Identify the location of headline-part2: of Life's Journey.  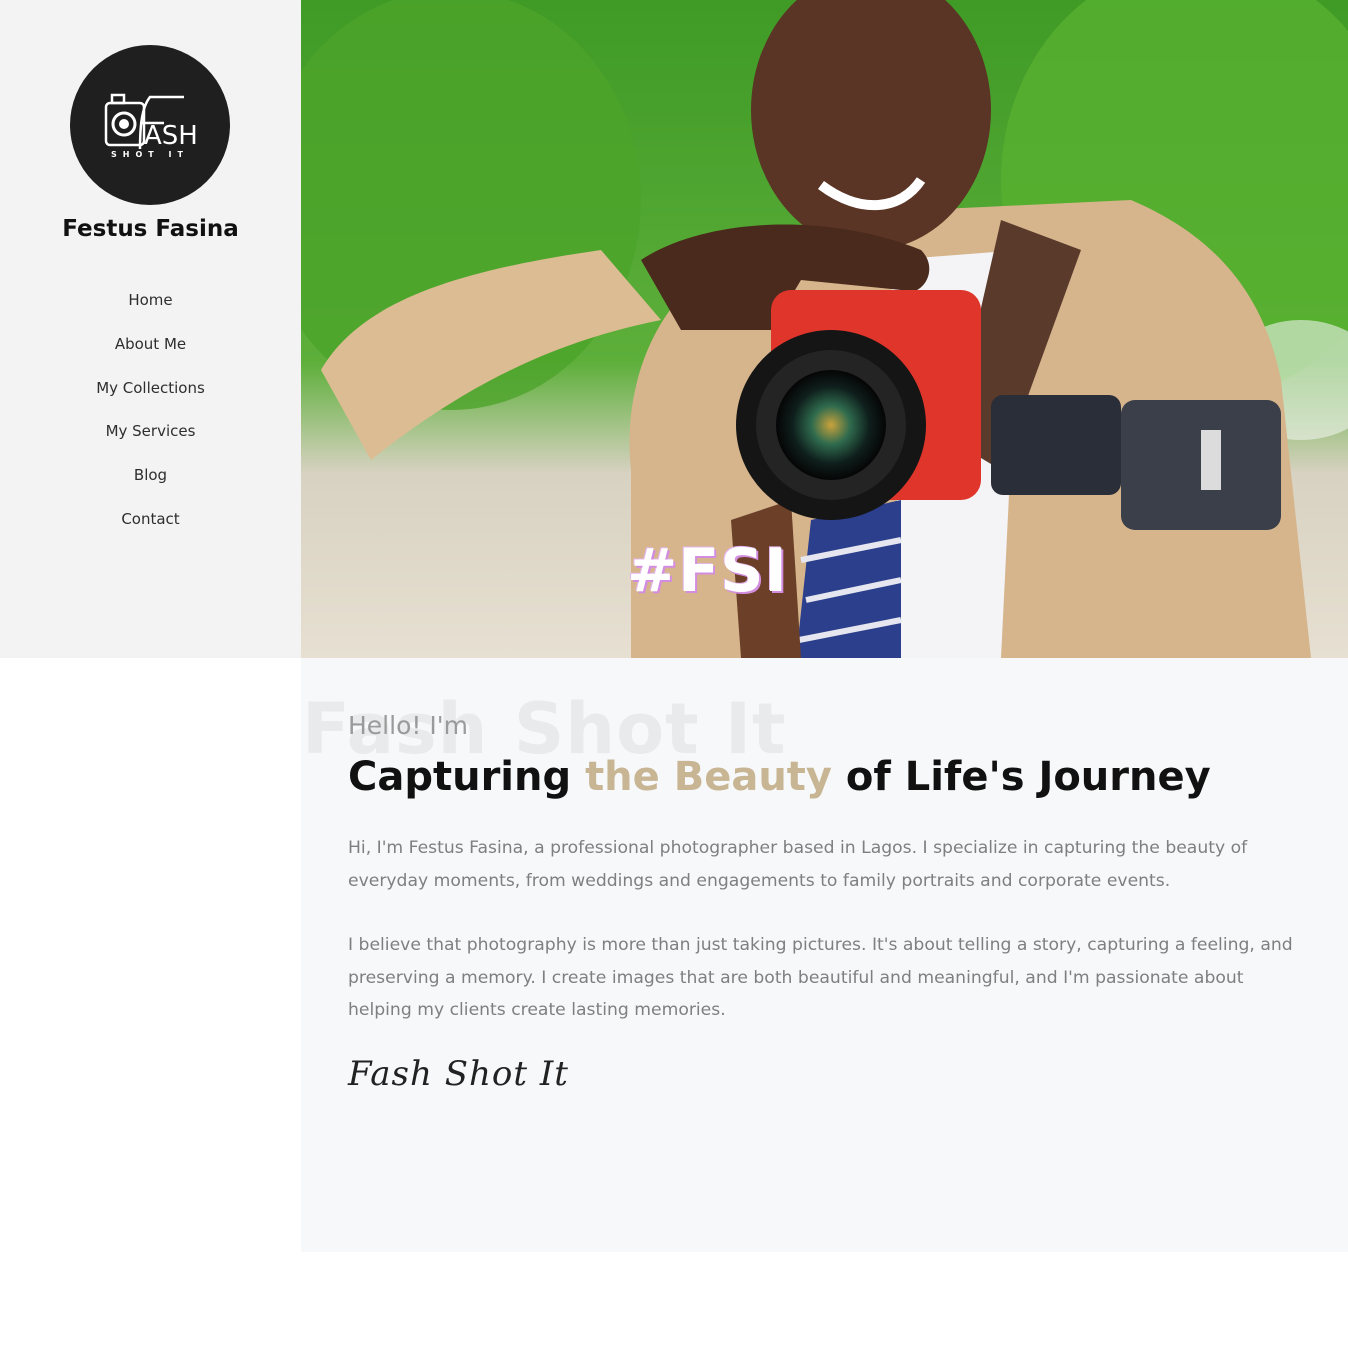
(1021, 777).